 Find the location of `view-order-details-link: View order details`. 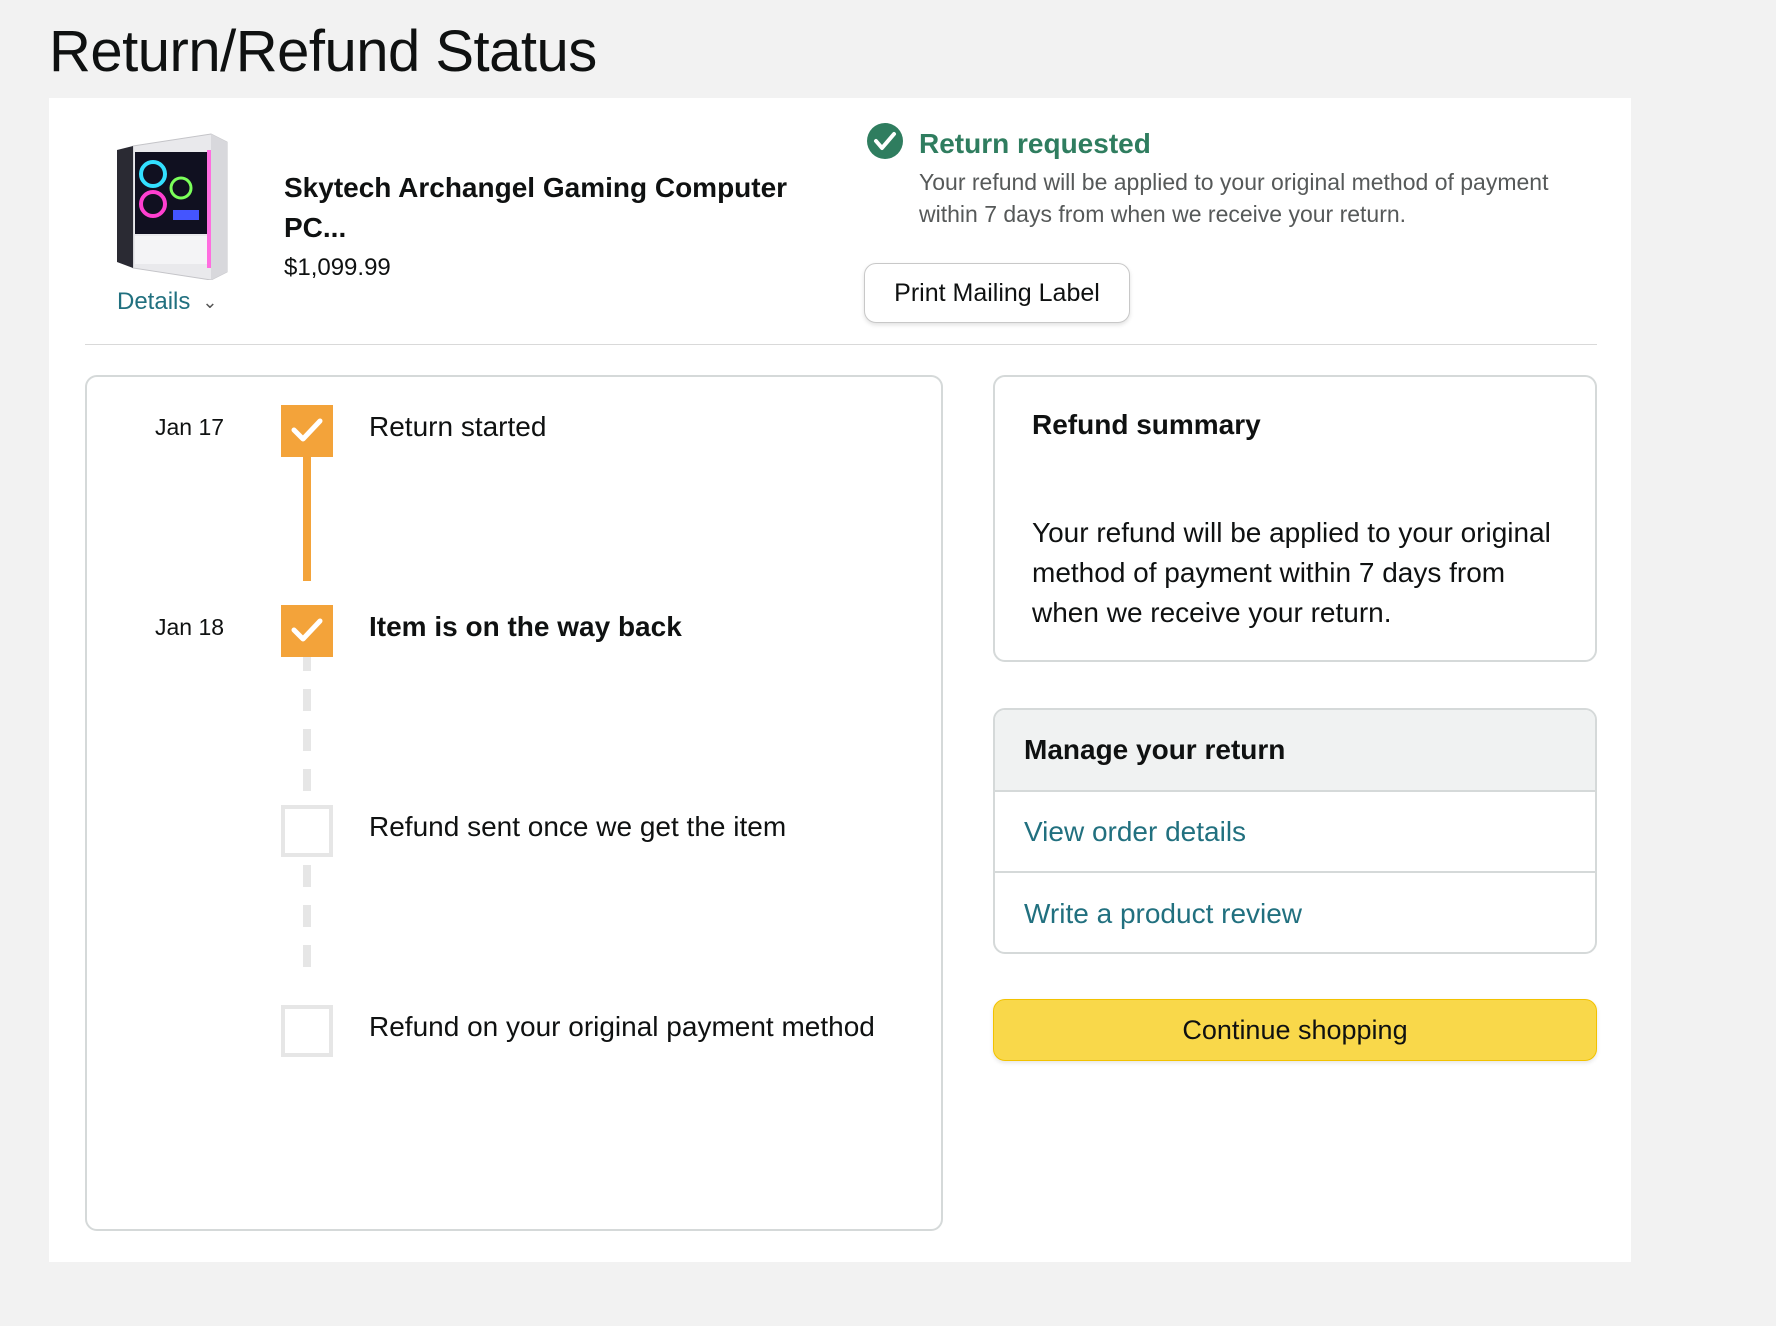

view-order-details-link: View order details is located at coordinates (1295, 832).